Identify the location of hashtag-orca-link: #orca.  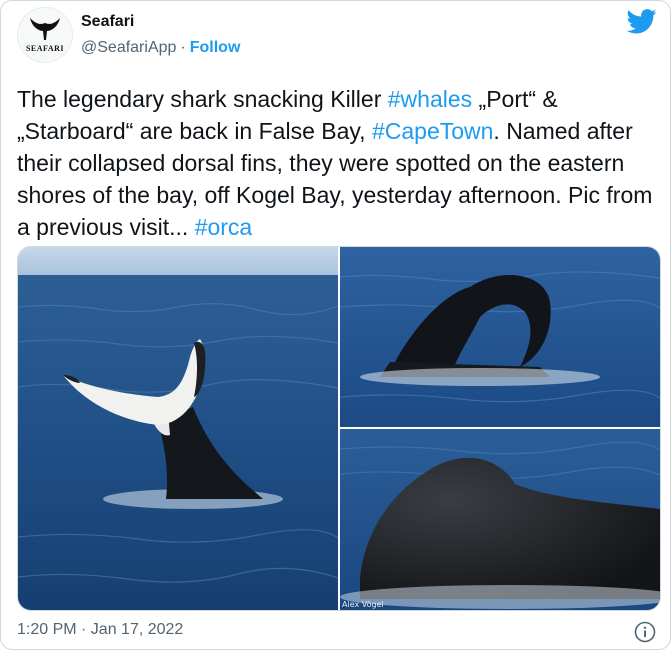
(224, 227).